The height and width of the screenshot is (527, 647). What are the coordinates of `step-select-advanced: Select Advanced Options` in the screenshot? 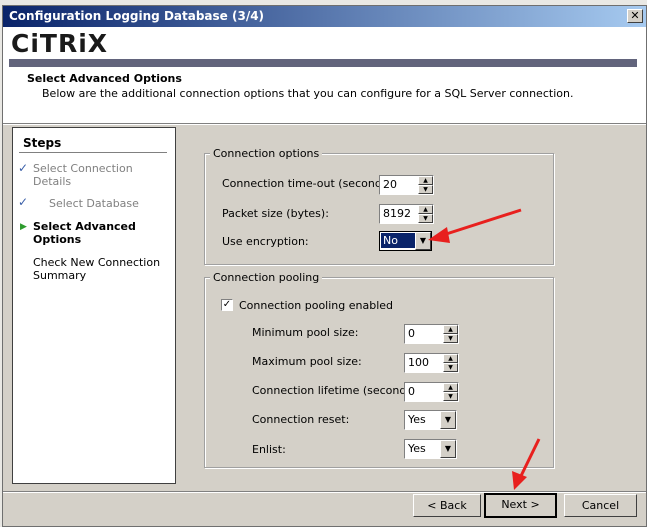 It's located at (84, 233).